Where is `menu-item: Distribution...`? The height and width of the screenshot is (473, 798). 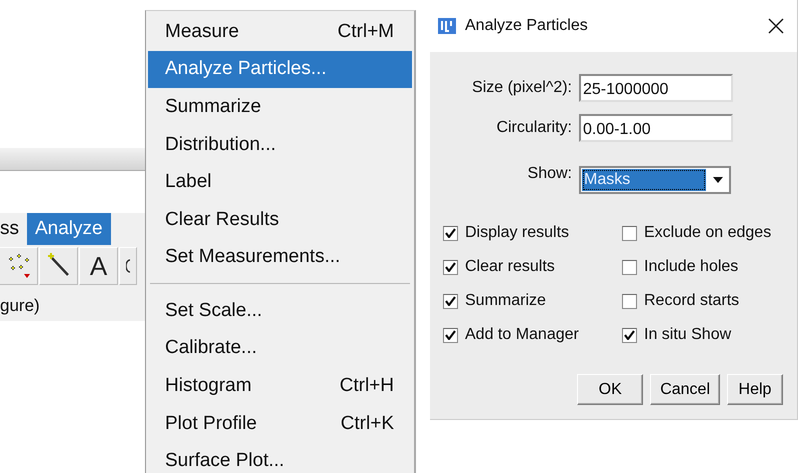
menu-item: Distribution... is located at coordinates (280, 145).